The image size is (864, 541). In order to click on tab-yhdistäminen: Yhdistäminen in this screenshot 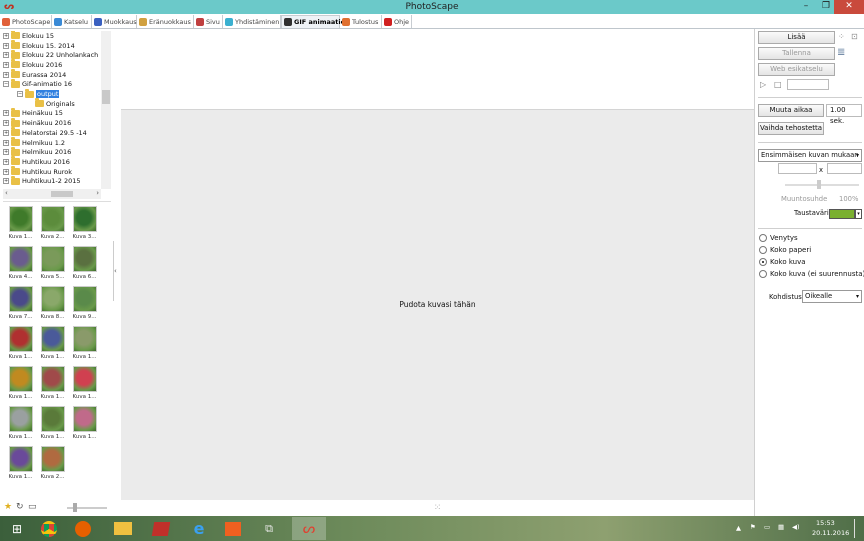, I will do `click(252, 21)`.